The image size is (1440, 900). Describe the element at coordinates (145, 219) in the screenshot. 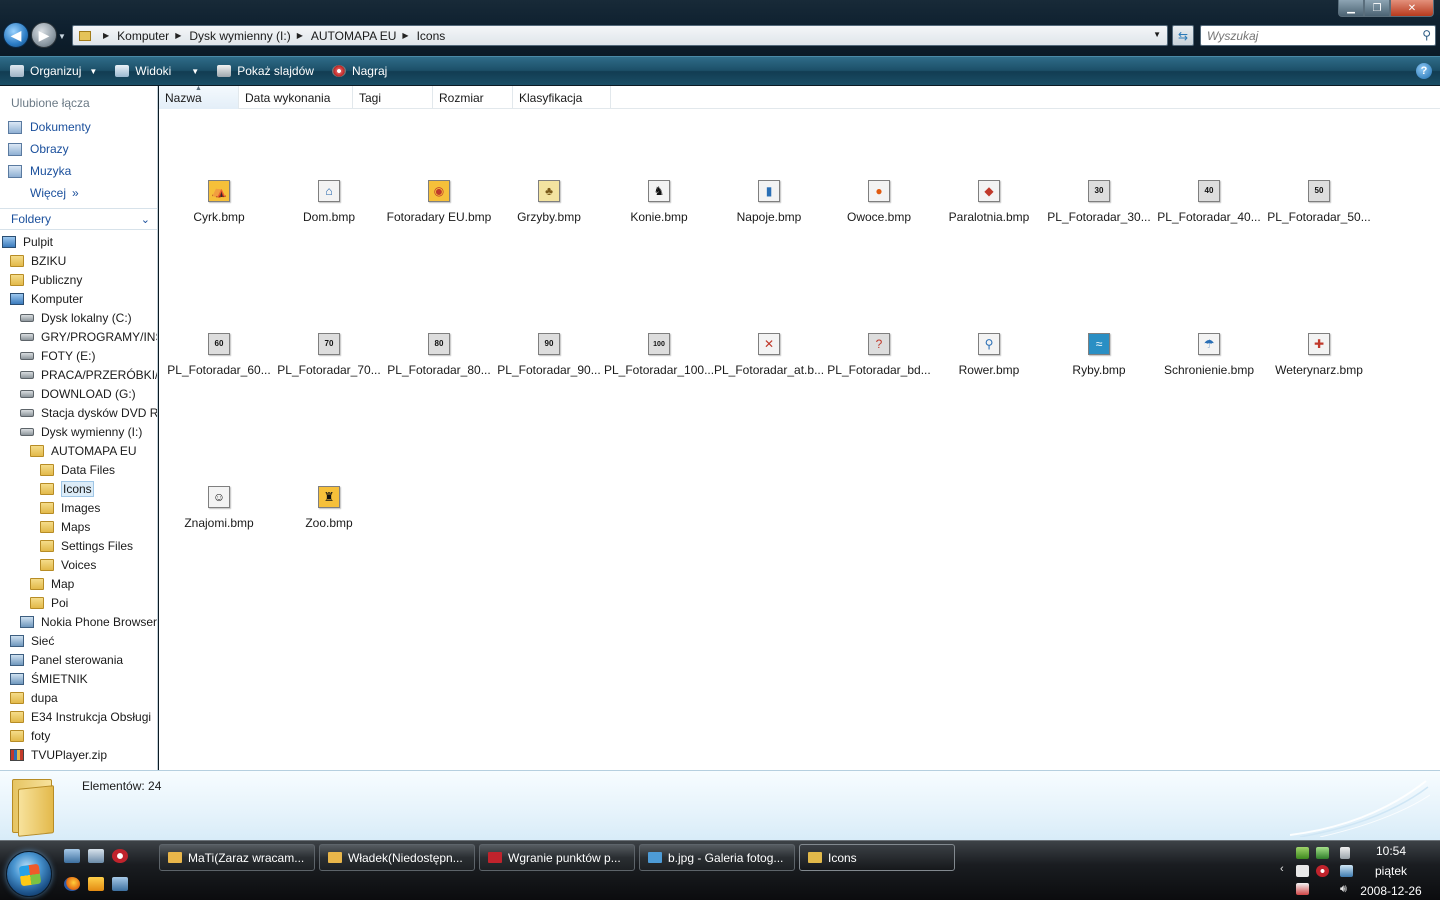

I see `chevron-down-icon: ⌄` at that location.